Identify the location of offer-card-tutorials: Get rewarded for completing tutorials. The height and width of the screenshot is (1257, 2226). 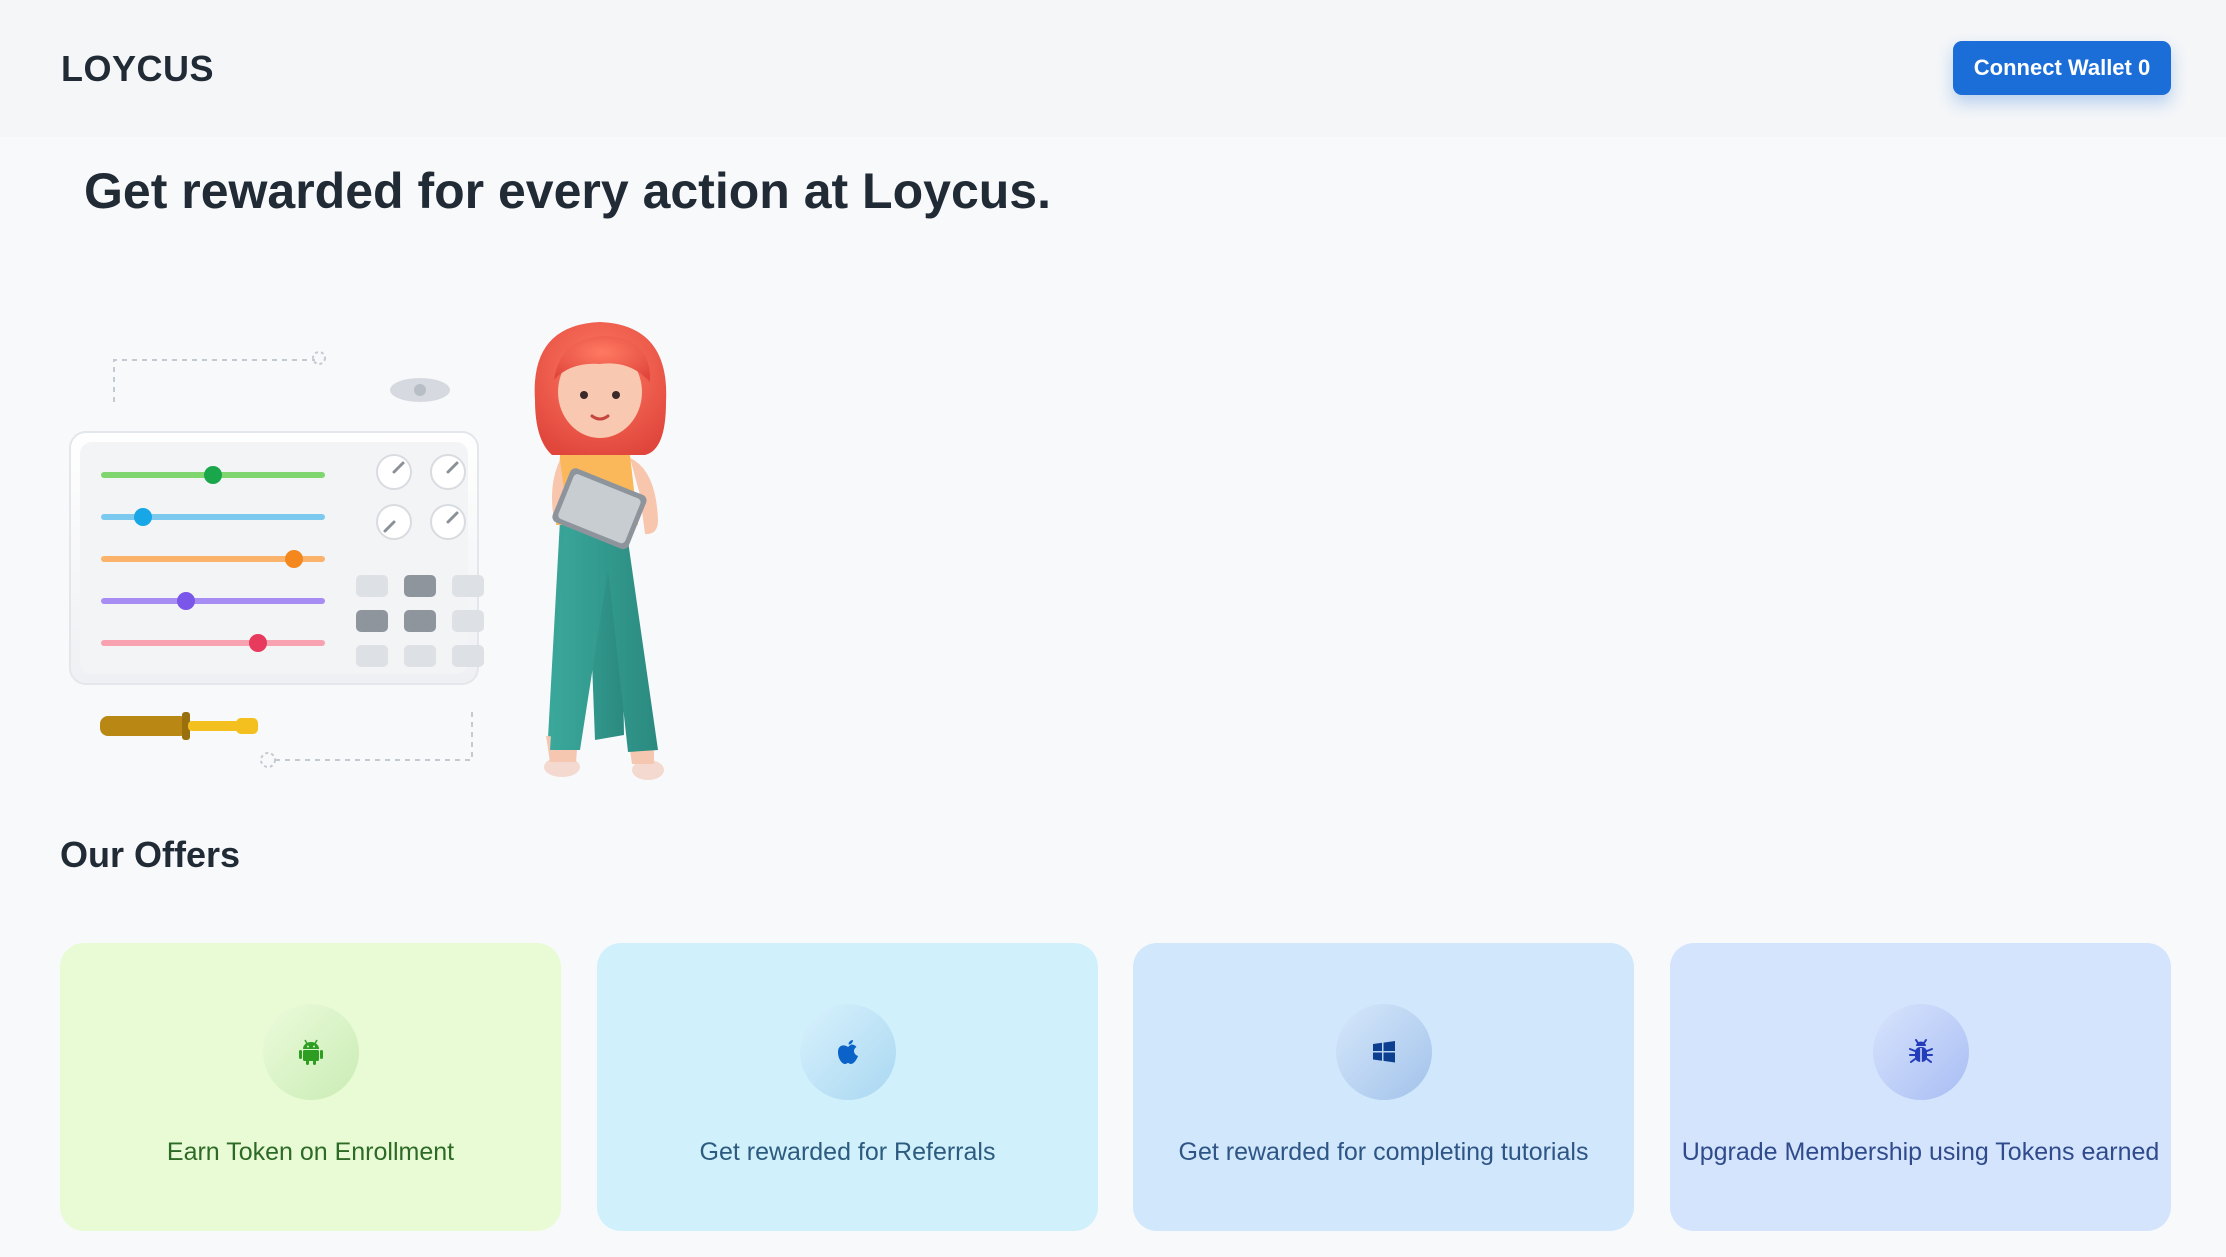
(1383, 1087).